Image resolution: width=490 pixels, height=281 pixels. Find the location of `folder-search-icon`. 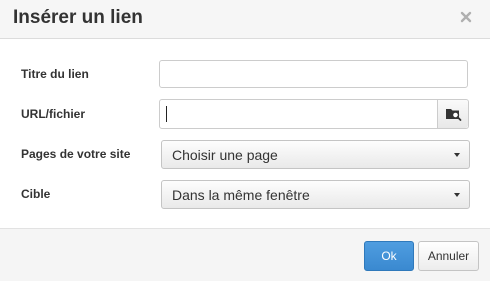

folder-search-icon is located at coordinates (454, 115).